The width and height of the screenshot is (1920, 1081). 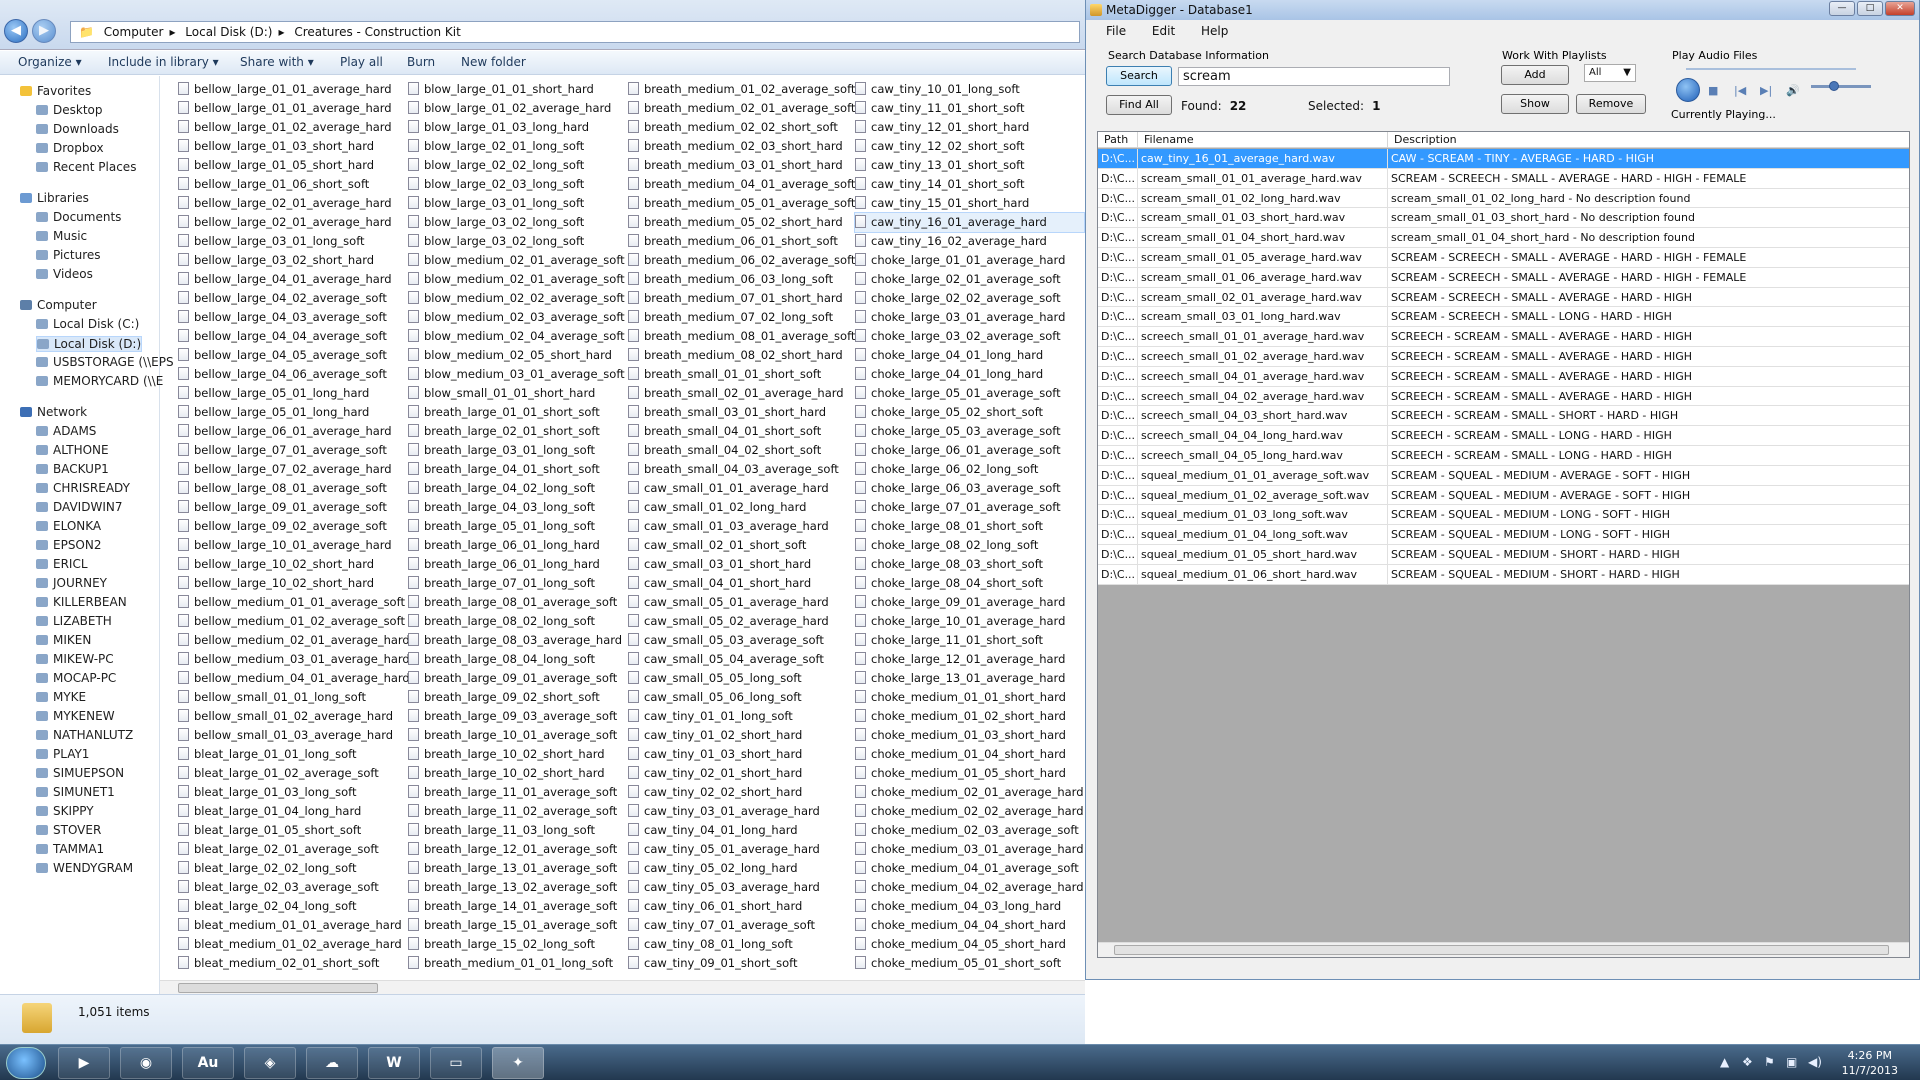 I want to click on file-item: breath_large_11_02_average_soft, so click(x=516, y=811).